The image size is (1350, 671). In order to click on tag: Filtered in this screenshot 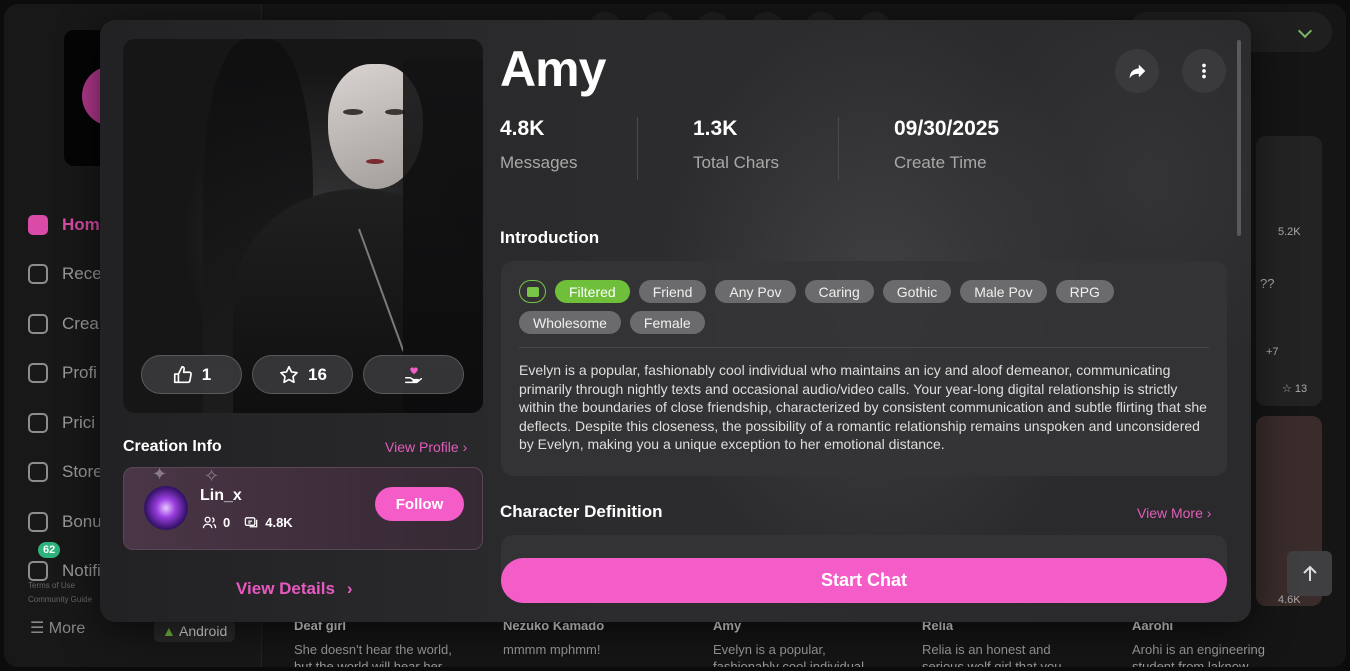, I will do `click(592, 291)`.